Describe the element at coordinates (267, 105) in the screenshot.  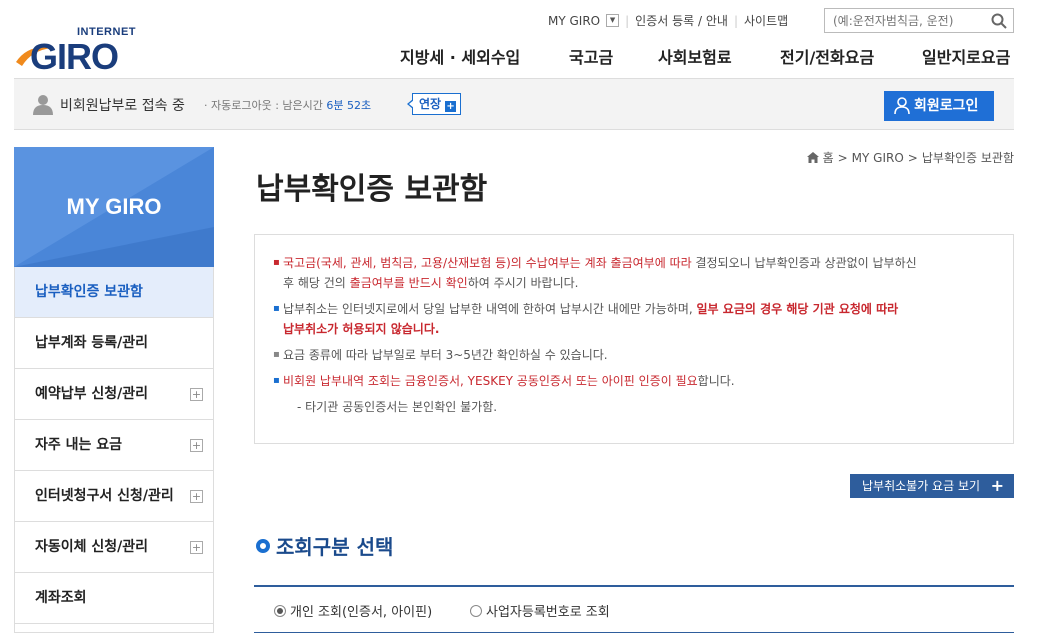
I see `auto-logout-label: 자동로그아웃 : 남은시간` at that location.